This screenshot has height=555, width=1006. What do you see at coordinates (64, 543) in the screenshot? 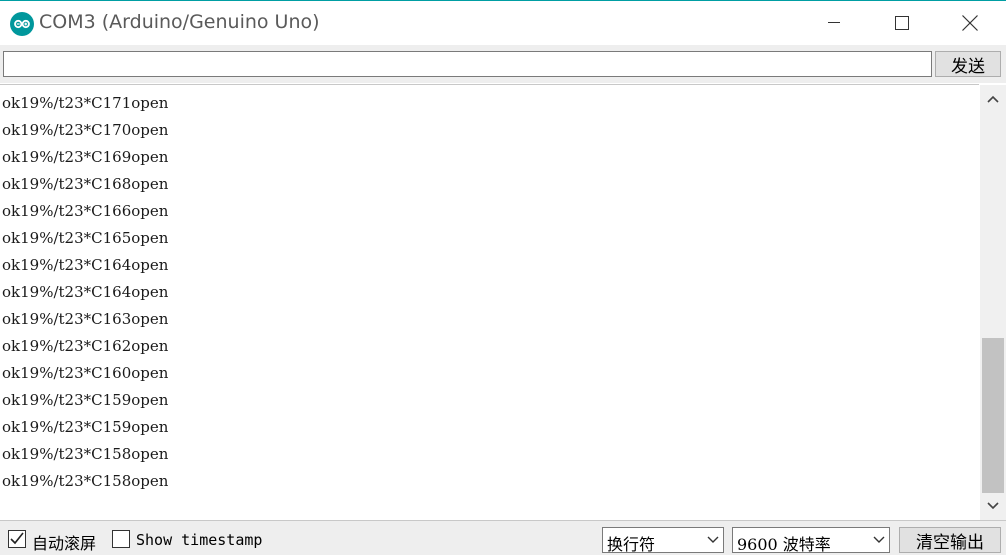
I see `autoscroll-label: 自动滚屏` at bounding box center [64, 543].